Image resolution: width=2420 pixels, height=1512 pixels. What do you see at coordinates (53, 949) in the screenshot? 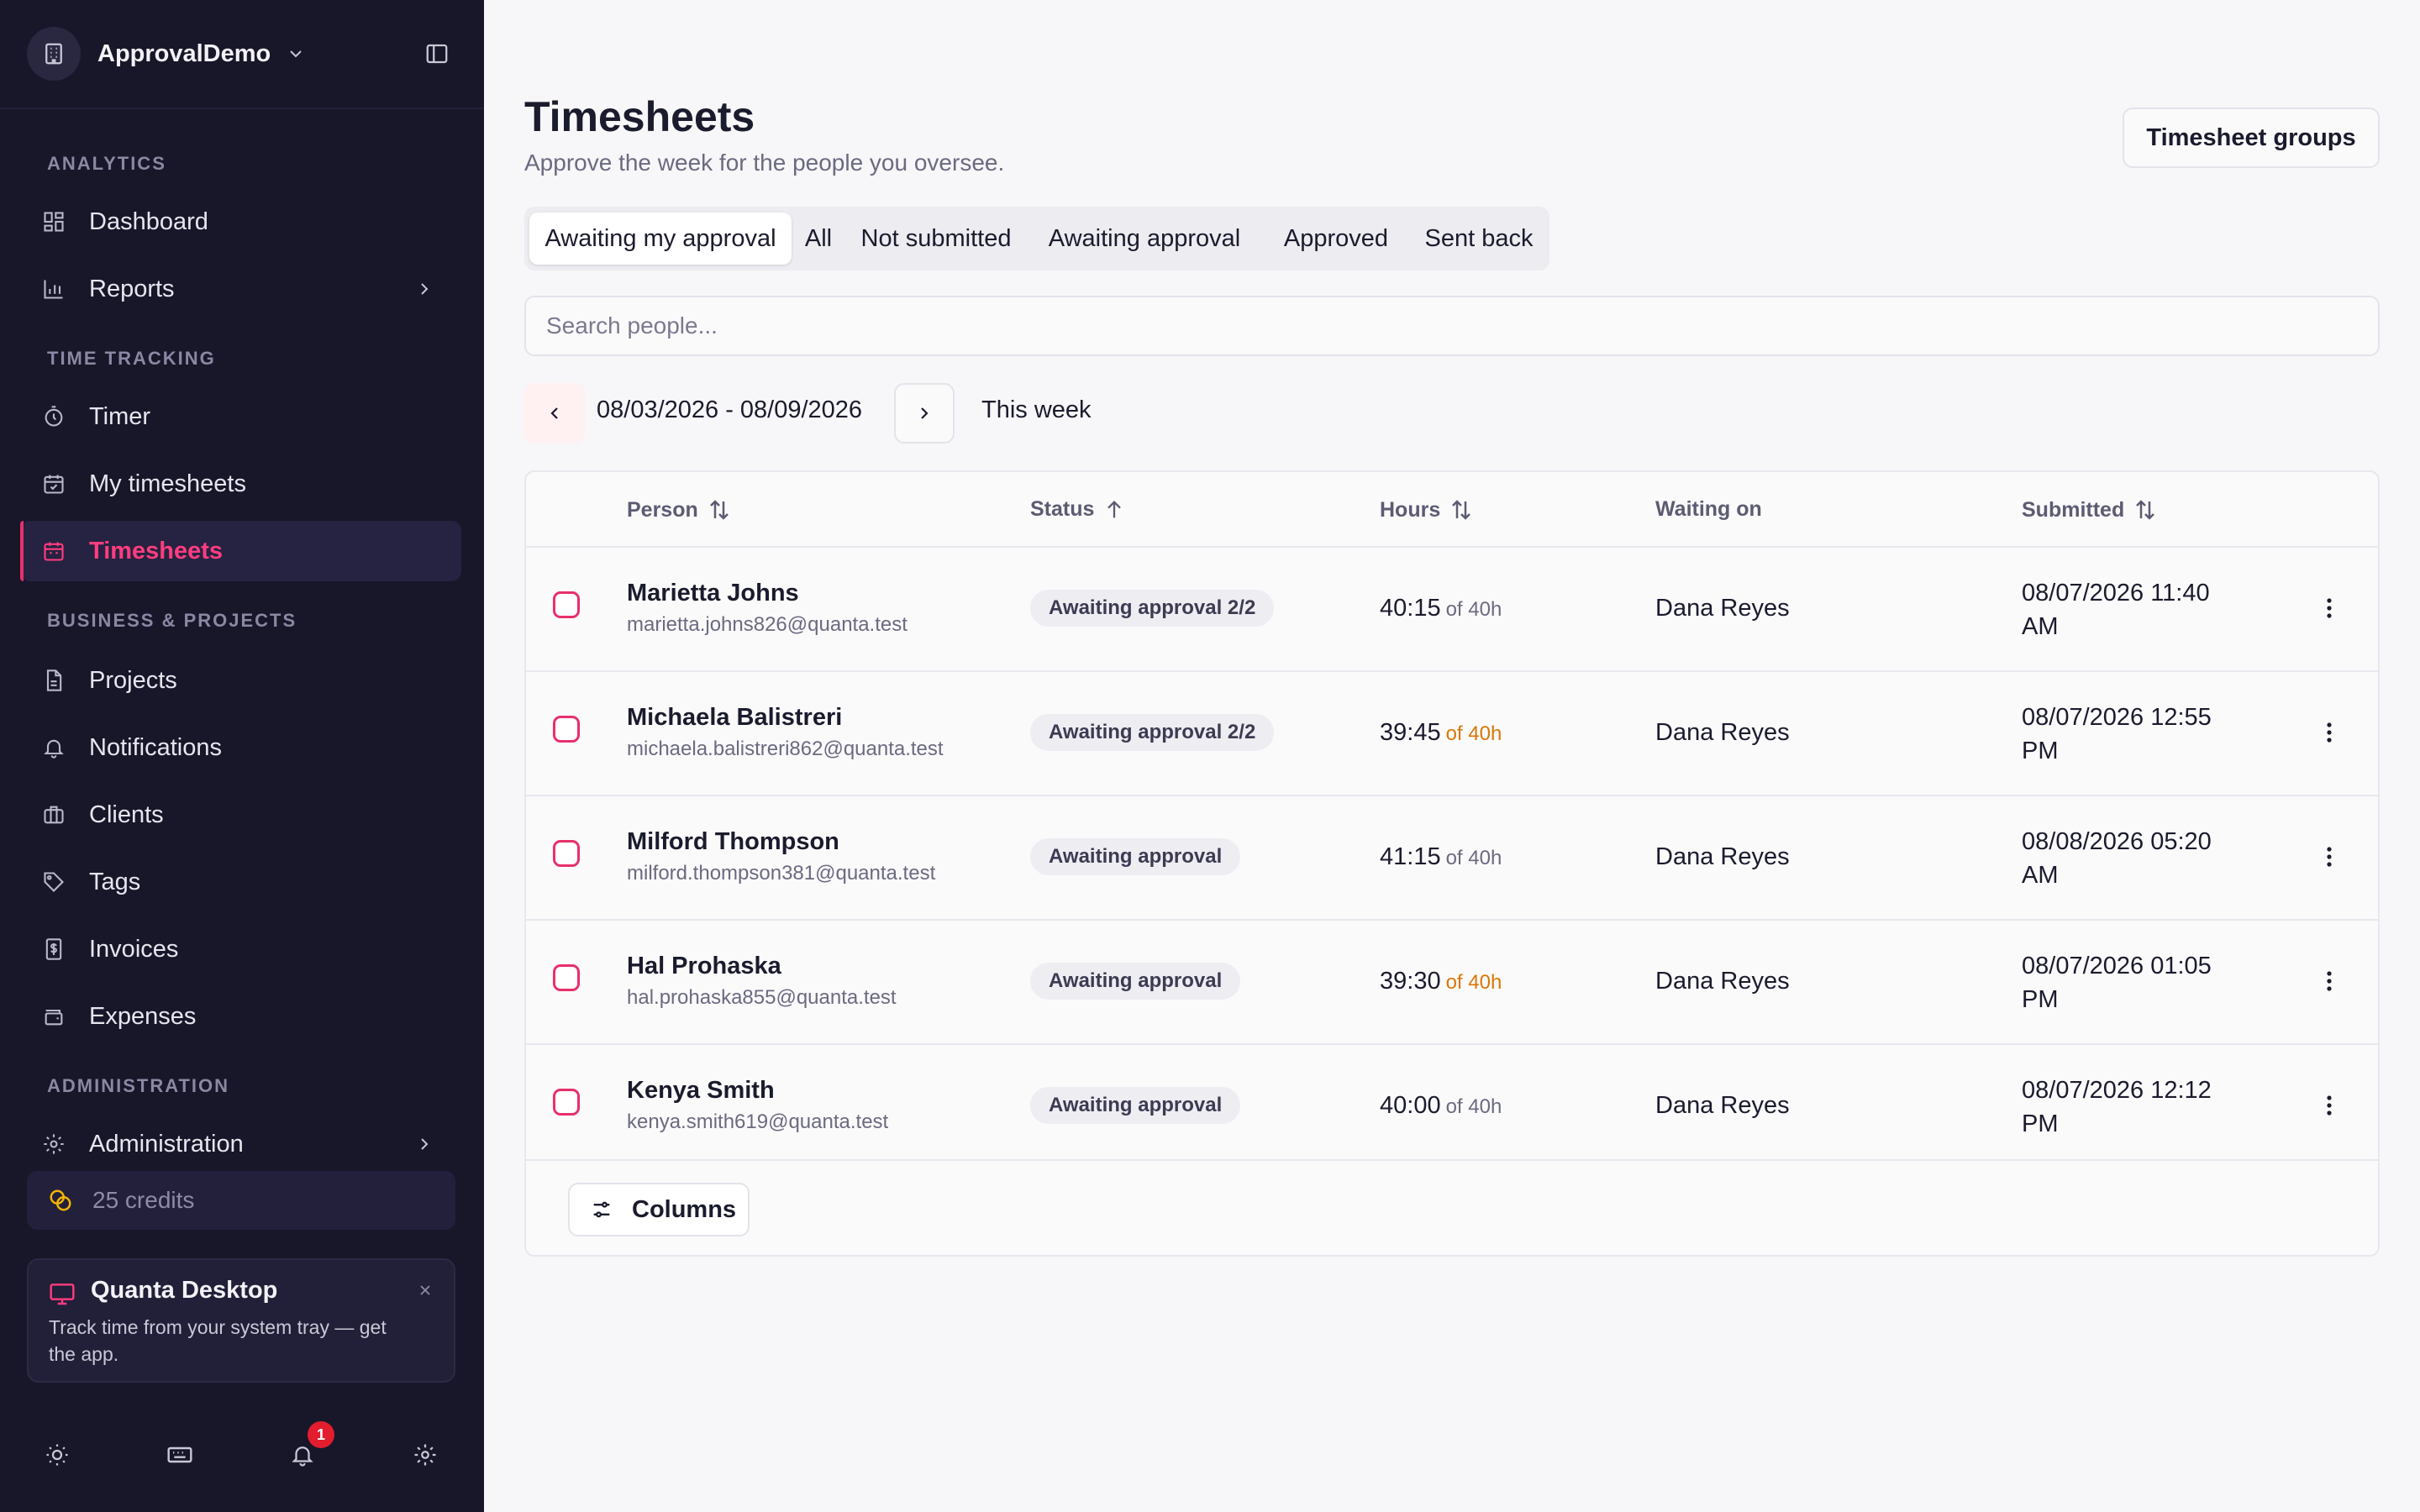
I see `invoice-icon` at bounding box center [53, 949].